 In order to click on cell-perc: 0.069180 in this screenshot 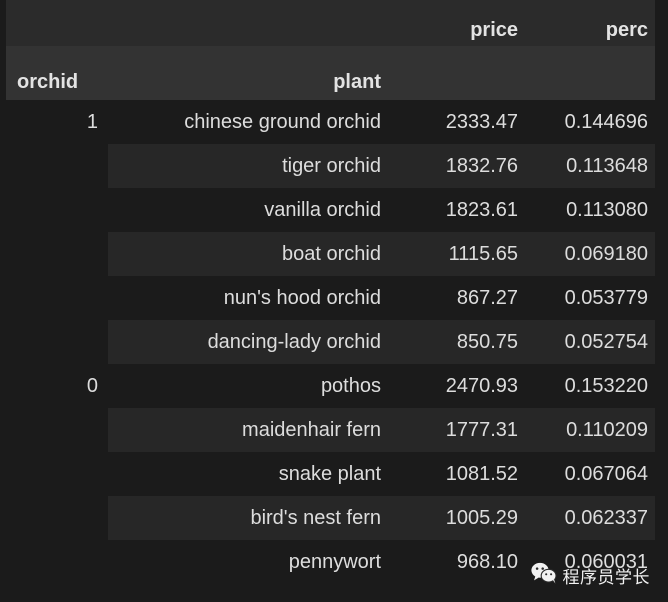, I will do `click(590, 254)`.